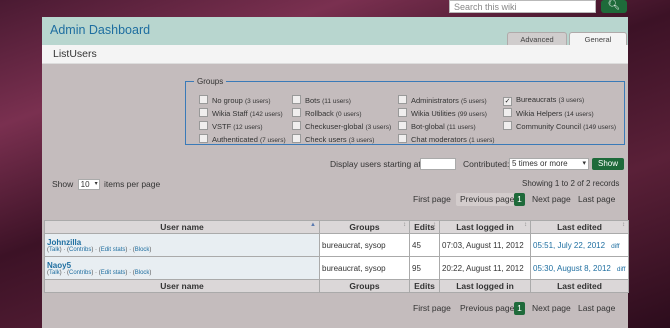  I want to click on group-count: (5 users), so click(474, 101).